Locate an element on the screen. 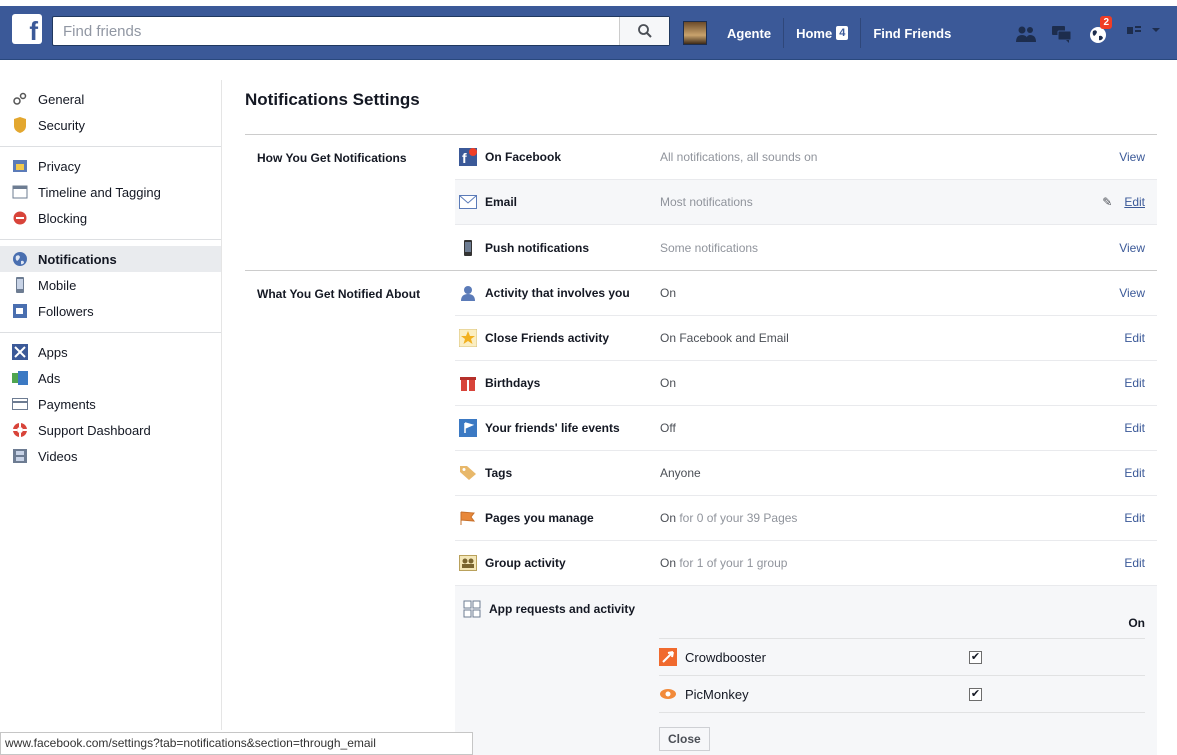 The width and height of the screenshot is (1177, 755). pencil-icon: ✎ is located at coordinates (1107, 202).